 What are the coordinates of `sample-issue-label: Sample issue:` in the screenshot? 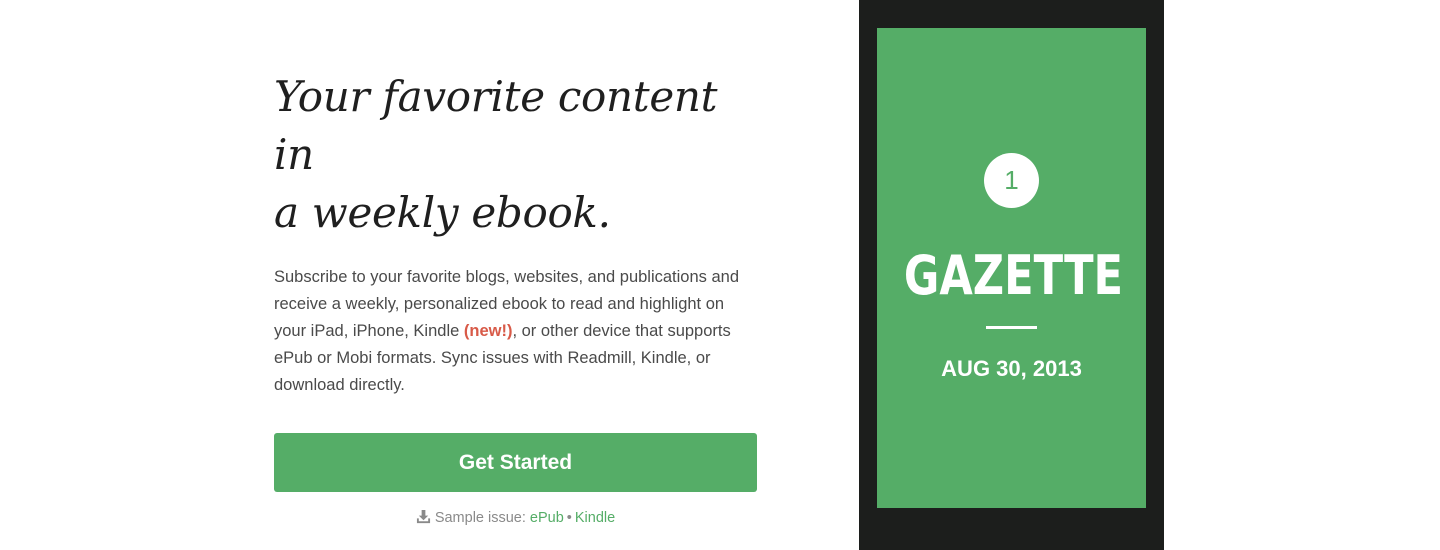 It's located at (480, 518).